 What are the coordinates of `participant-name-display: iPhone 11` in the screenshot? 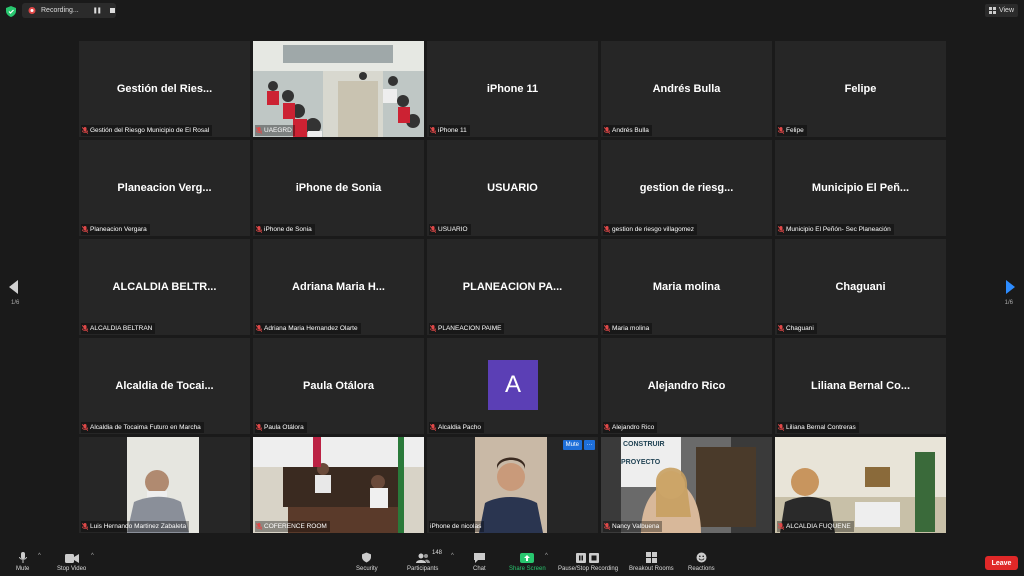 It's located at (512, 89).